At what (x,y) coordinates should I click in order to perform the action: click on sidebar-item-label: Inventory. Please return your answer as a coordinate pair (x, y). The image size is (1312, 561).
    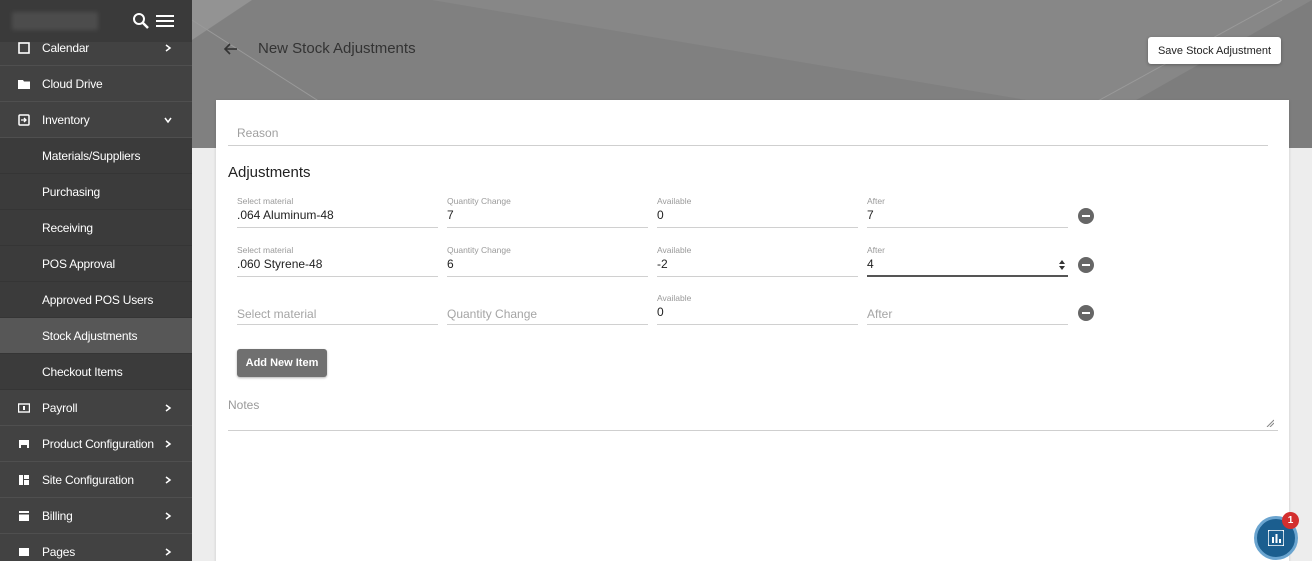
    Looking at the image, I should click on (66, 119).